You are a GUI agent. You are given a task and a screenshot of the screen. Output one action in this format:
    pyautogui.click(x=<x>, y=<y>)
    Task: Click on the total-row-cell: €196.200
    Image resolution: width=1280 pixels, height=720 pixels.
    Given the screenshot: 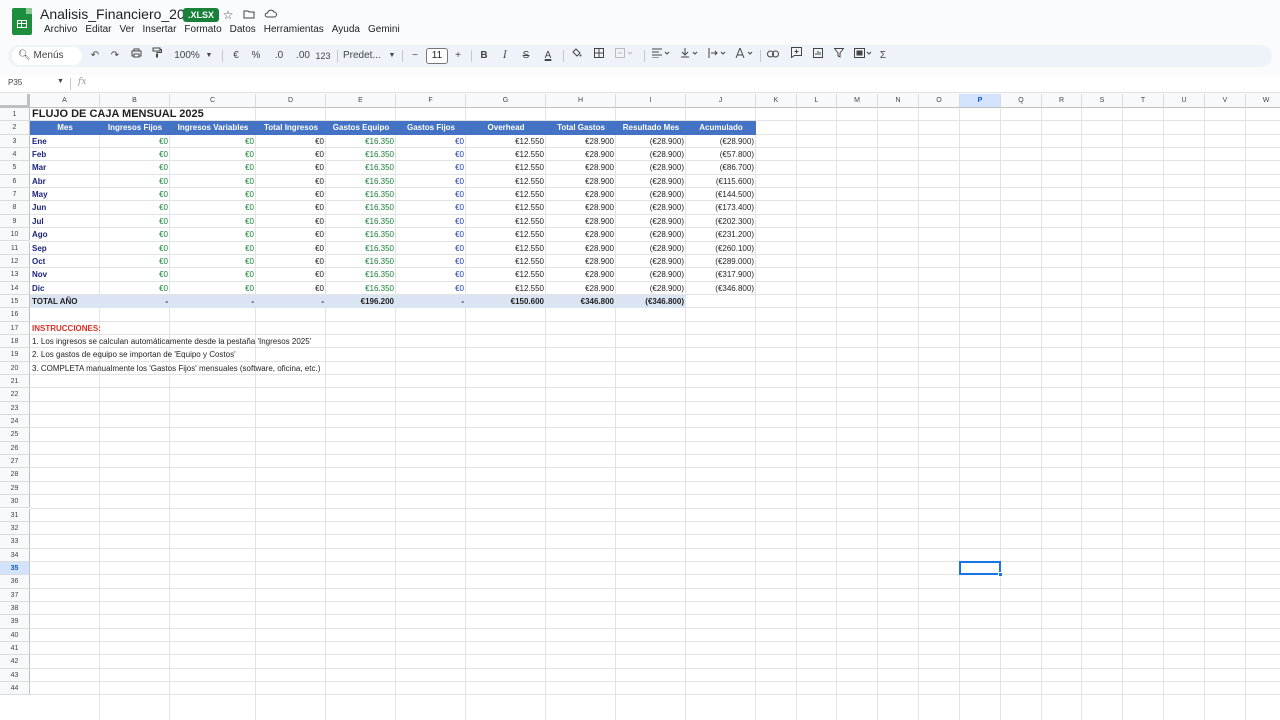 What is the action you would take?
    pyautogui.click(x=361, y=301)
    